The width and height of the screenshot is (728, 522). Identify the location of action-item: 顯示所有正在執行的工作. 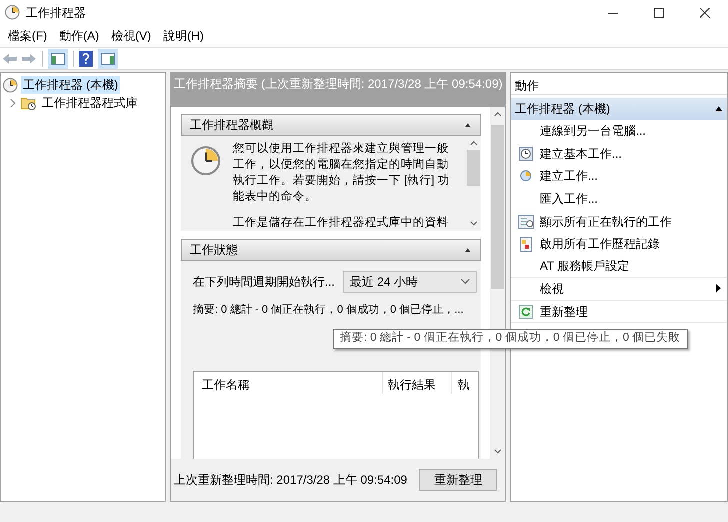
(619, 221).